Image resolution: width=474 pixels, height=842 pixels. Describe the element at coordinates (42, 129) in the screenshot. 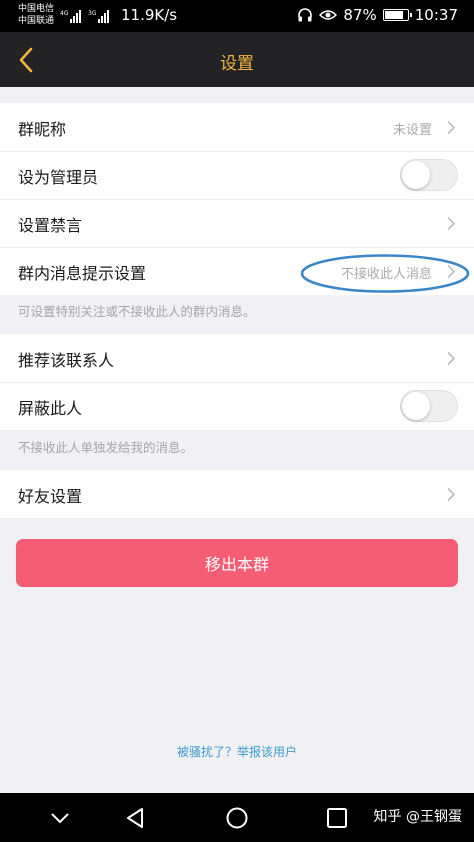

I see `row-group-nickname-label: 群昵称` at that location.